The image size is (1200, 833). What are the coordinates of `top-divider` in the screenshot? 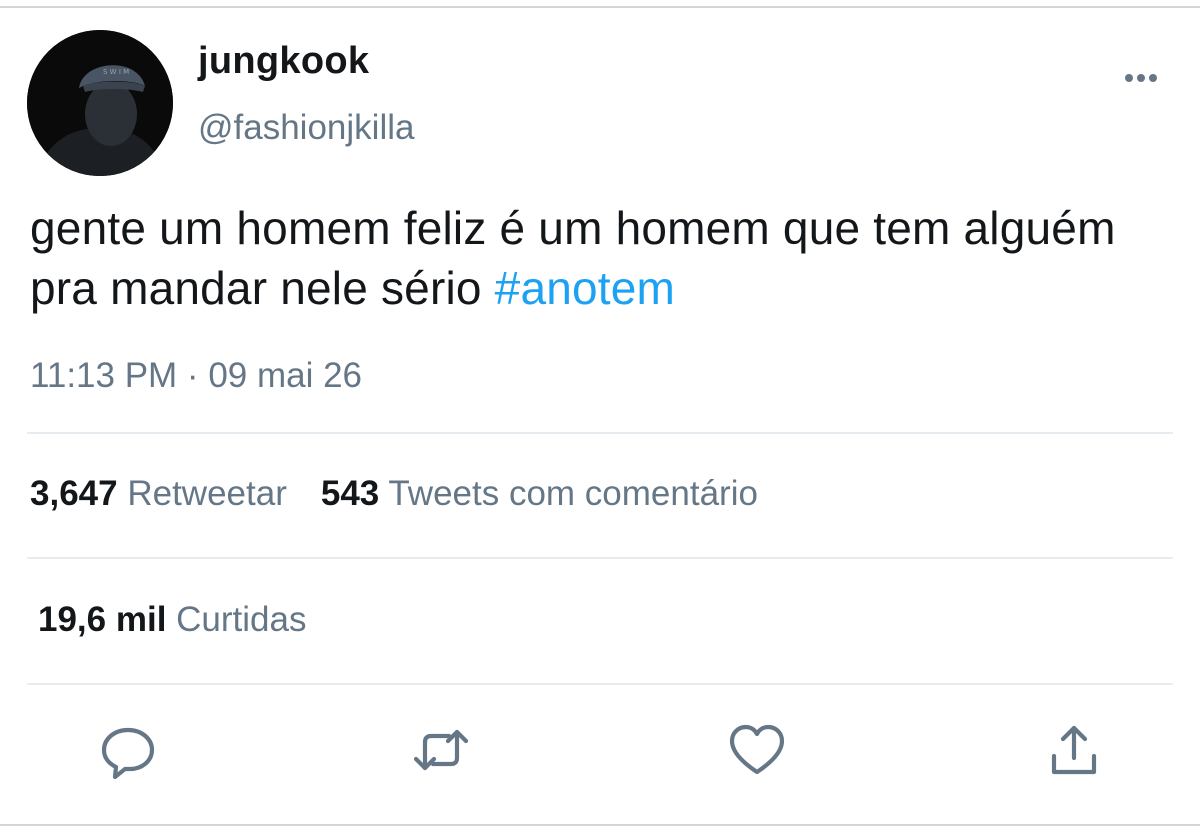 It's located at (600, 7).